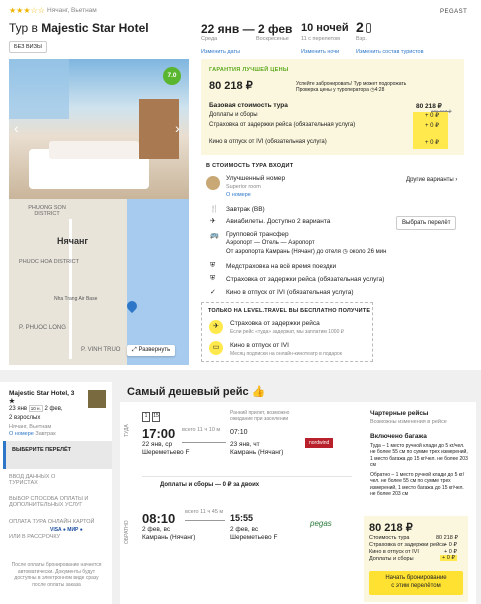 Image resolution: width=481 pixels, height=604 pixels. I want to click on total-row-ins-label: Страховка от задержки рейса, so click(407, 545).